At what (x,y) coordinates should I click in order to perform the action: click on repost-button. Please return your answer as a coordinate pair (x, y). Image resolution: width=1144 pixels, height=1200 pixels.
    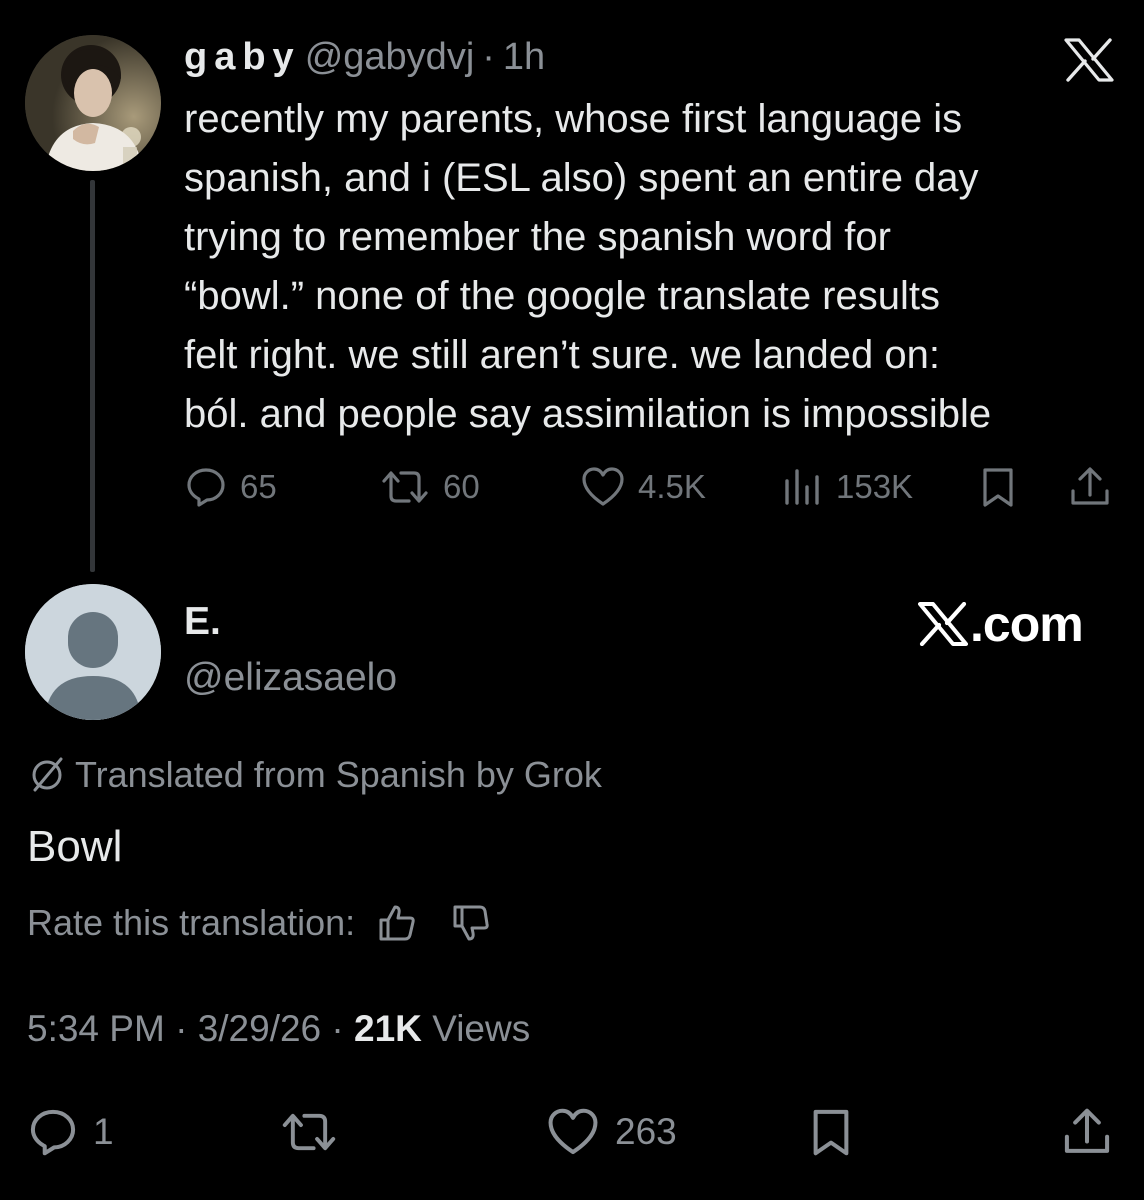
    Looking at the image, I should click on (309, 1132).